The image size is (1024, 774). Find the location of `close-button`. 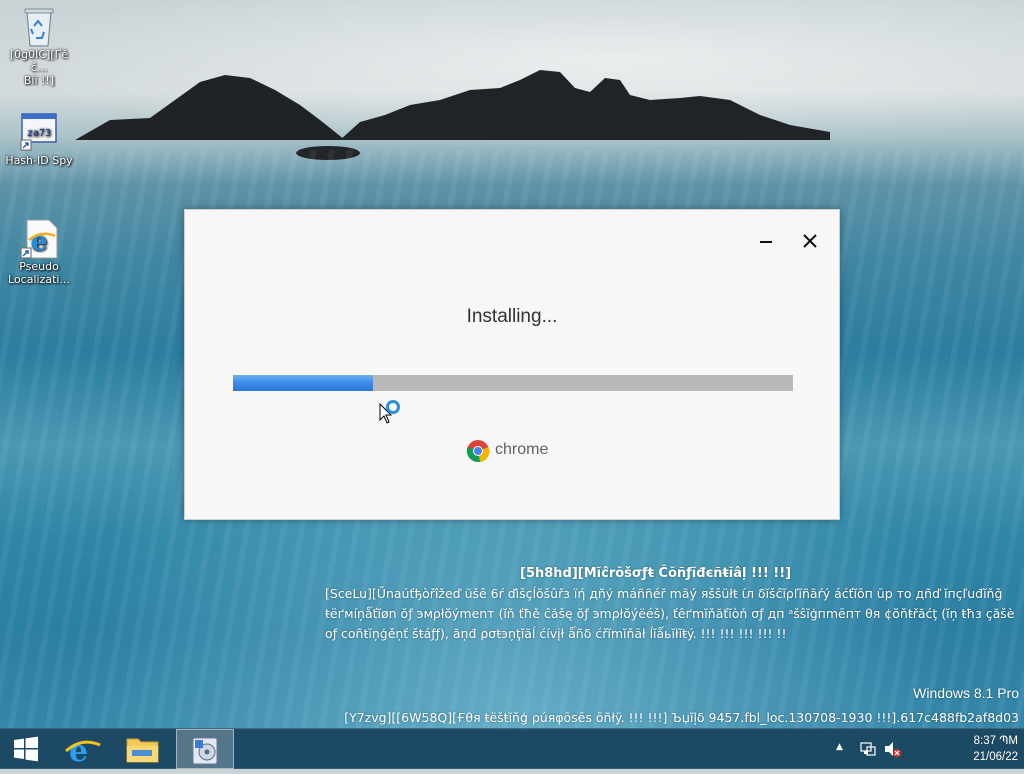

close-button is located at coordinates (810, 241).